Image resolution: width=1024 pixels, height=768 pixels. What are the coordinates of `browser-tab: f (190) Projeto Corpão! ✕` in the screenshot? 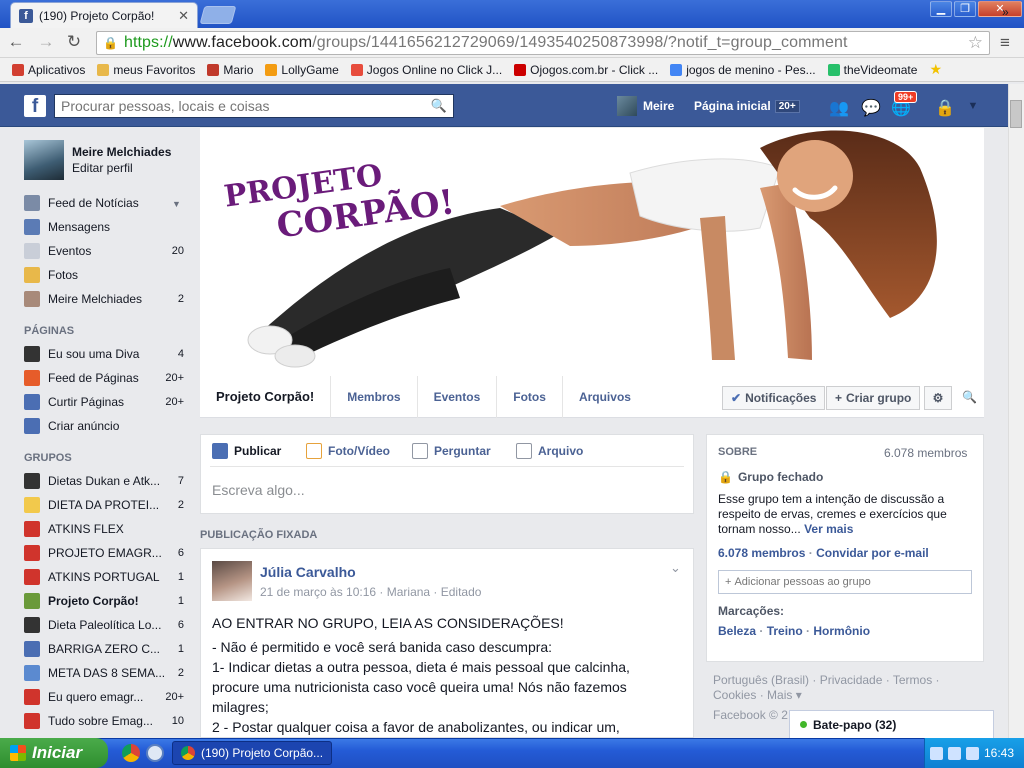 It's located at (104, 15).